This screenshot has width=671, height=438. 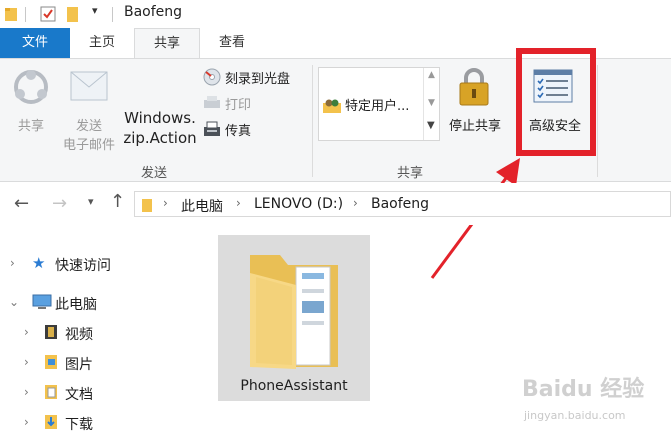 I want to click on downloads-folder-icon, so click(x=51, y=424).